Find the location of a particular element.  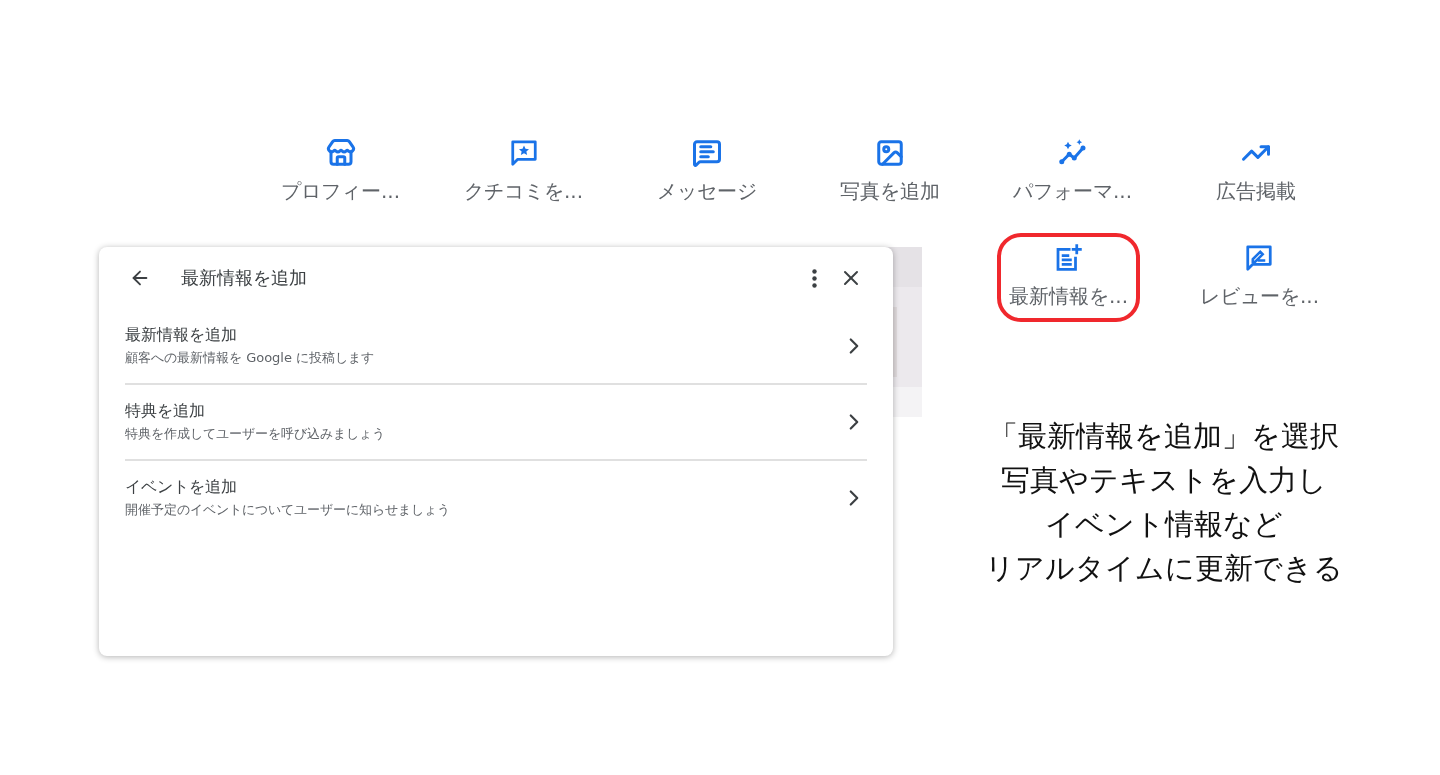

menu-item: 特典を追加 特典を作成してユーザーを呼び込みましょう is located at coordinates (496, 423).